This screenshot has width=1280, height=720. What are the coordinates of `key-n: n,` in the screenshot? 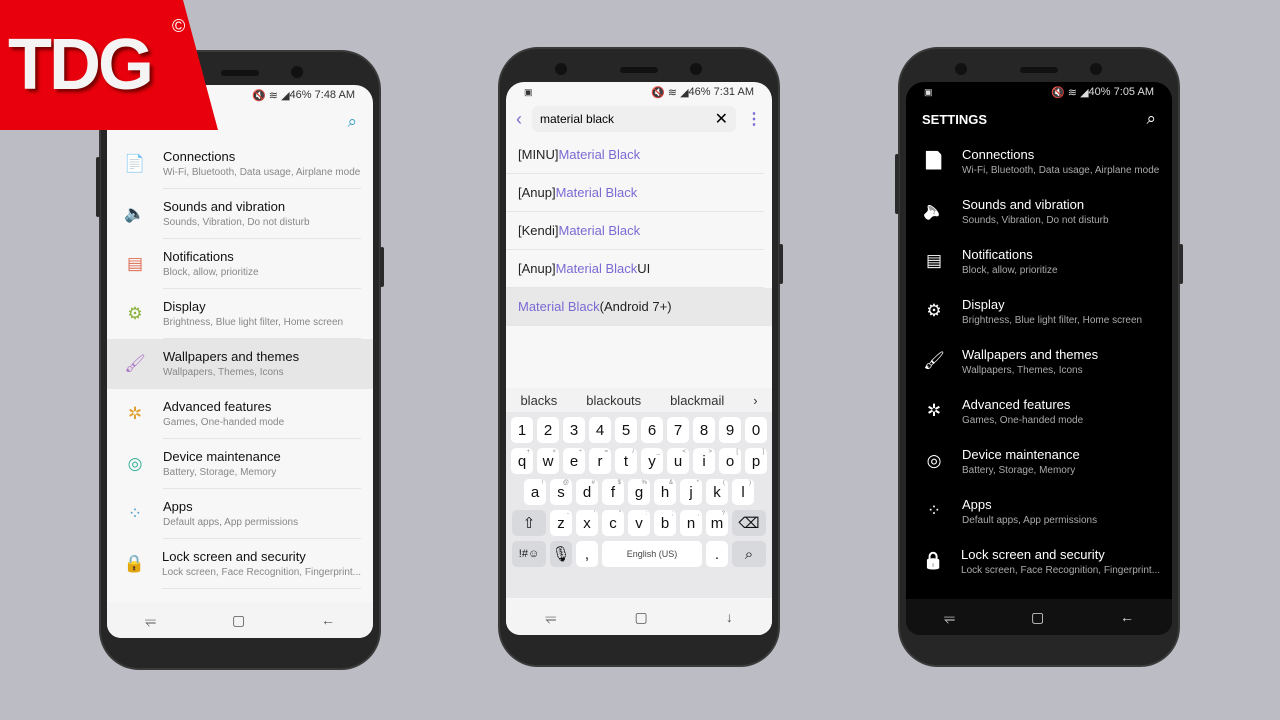 It's located at (691, 523).